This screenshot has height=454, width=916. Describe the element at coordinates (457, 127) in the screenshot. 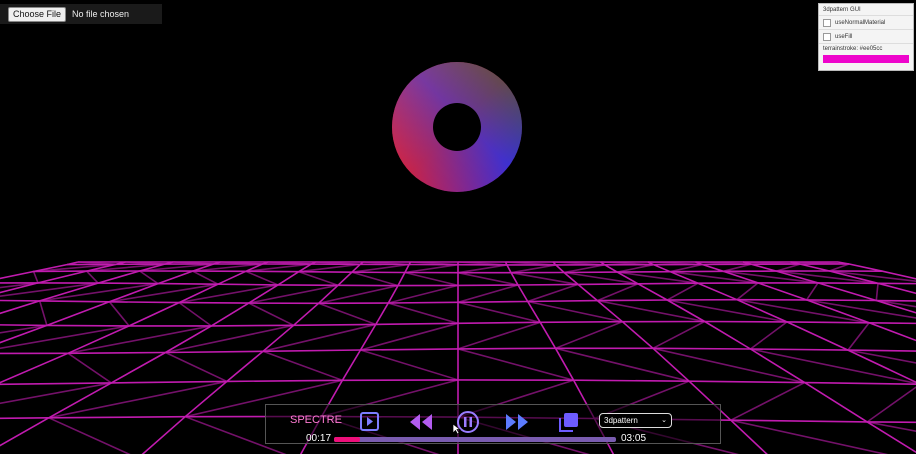

I see `torus-shape` at that location.